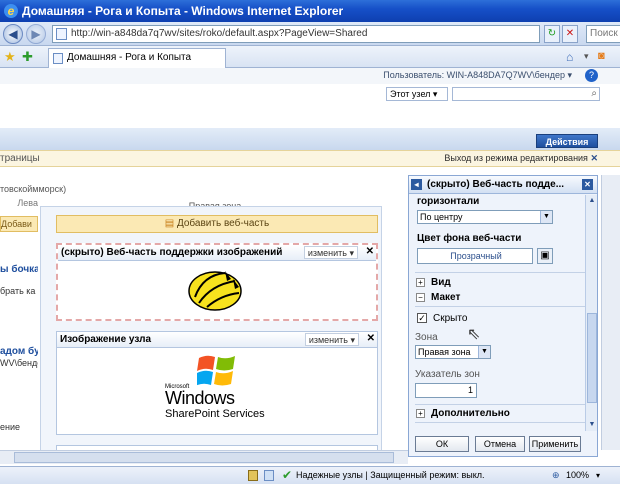  Describe the element at coordinates (19, 269) in the screenshot. I see `left-item: ы бочка:` at that location.